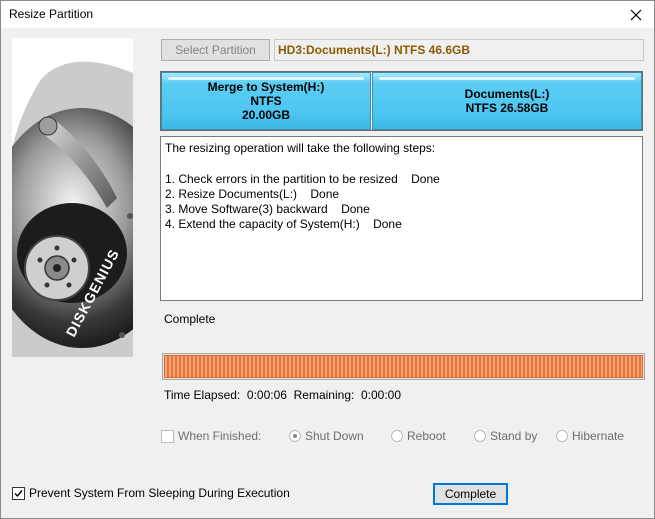 Image resolution: width=655 pixels, height=519 pixels. What do you see at coordinates (426, 436) in the screenshot?
I see `radio-label: Reboot` at bounding box center [426, 436].